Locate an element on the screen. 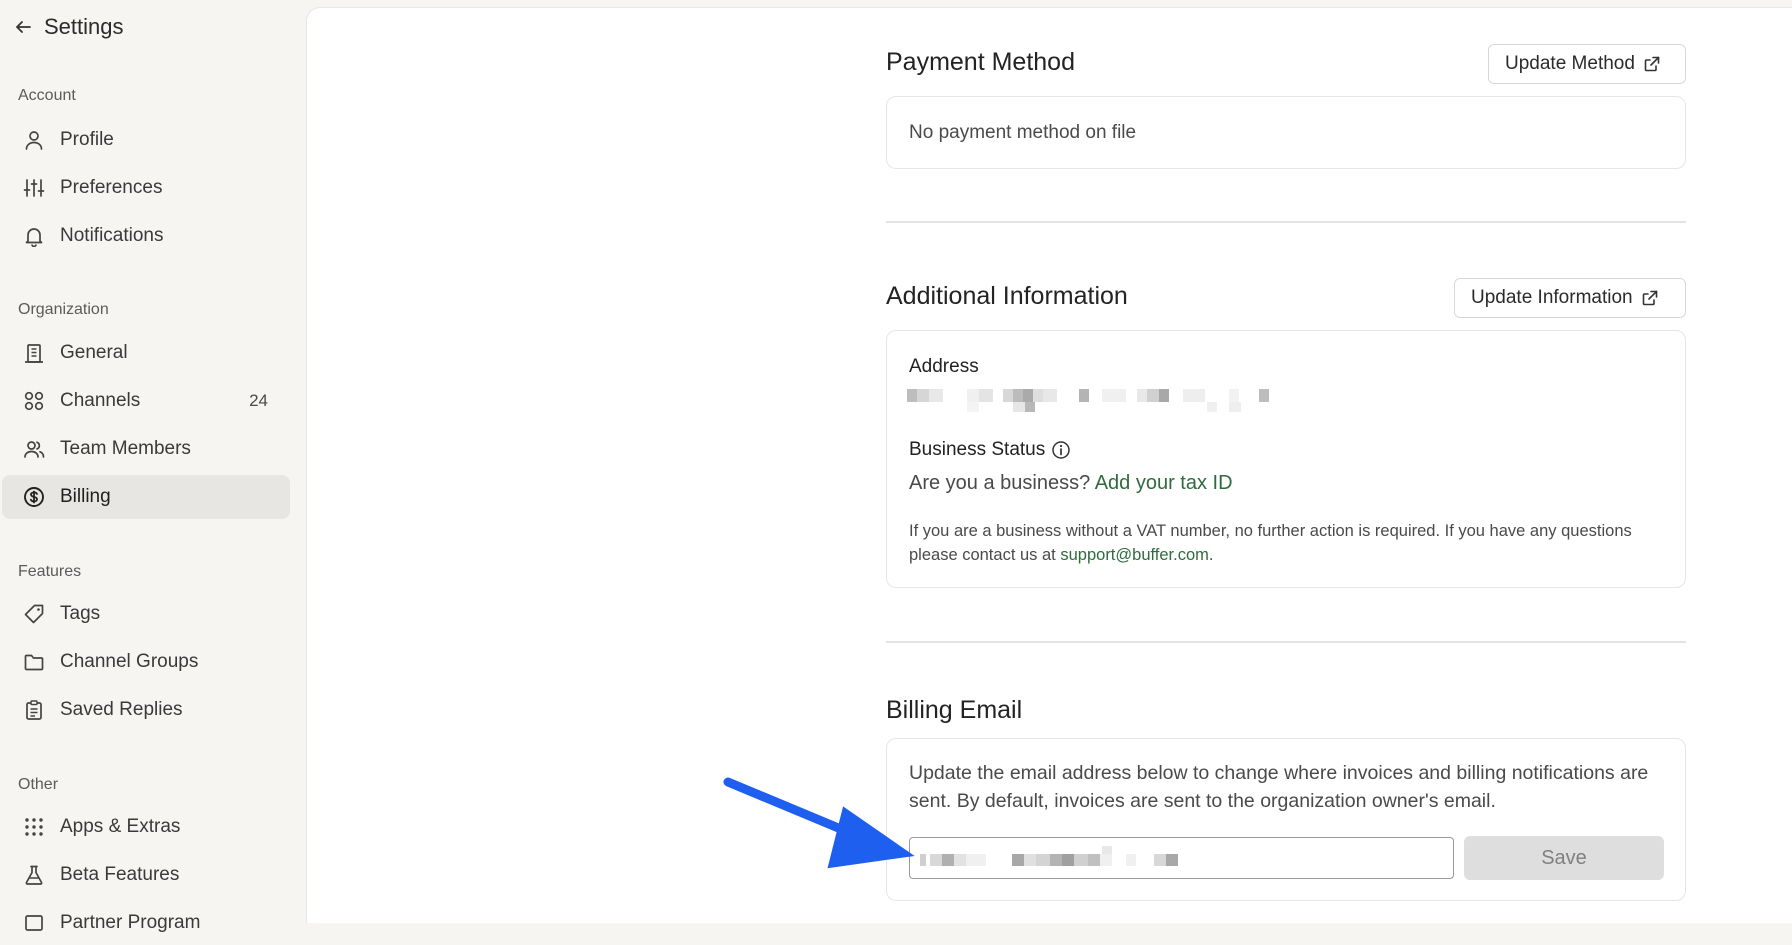  sidebar-item-preferences: Preferences is located at coordinates (146, 188).